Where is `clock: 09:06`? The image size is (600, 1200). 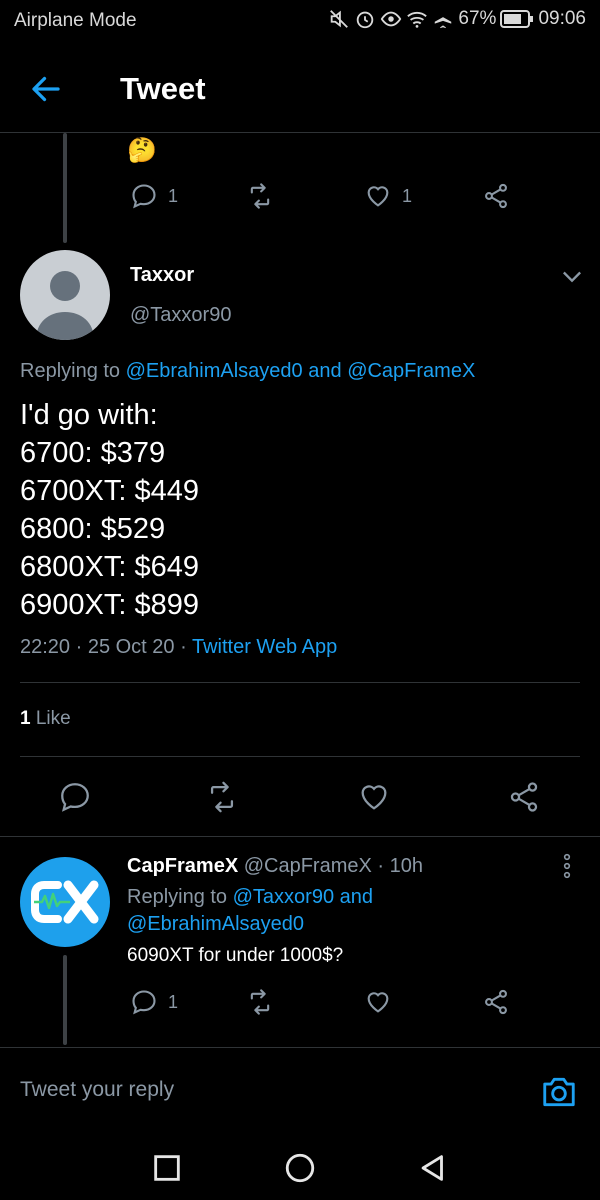 clock: 09:06 is located at coordinates (562, 18).